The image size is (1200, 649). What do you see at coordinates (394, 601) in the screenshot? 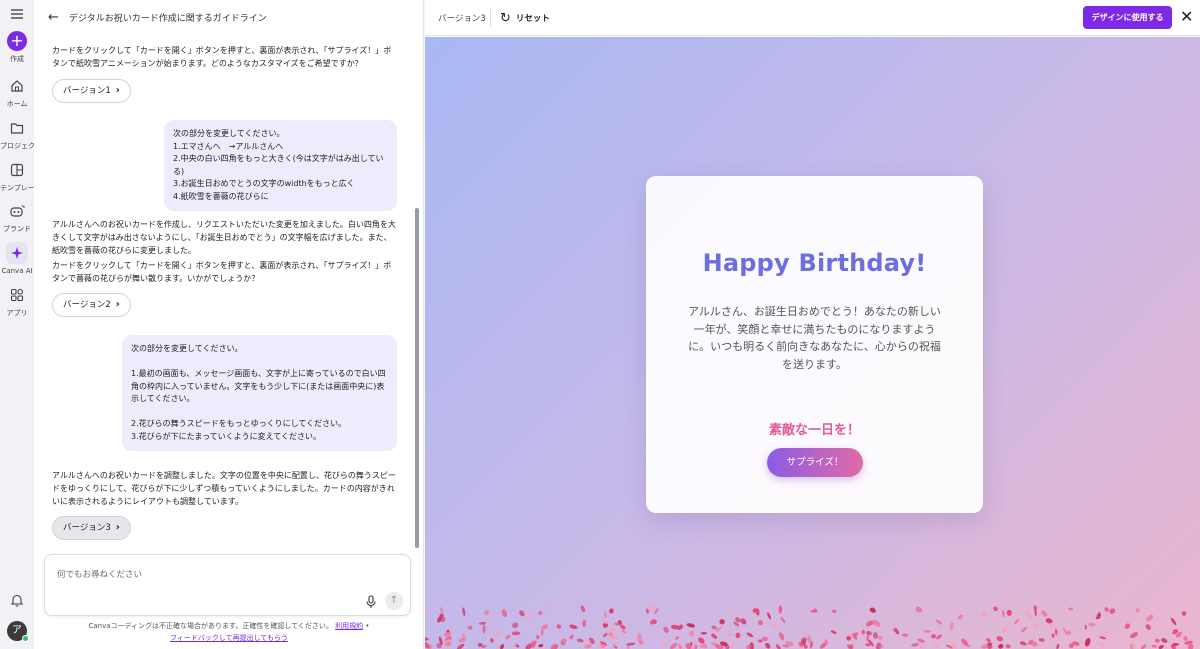
I see `send-button: ↑` at bounding box center [394, 601].